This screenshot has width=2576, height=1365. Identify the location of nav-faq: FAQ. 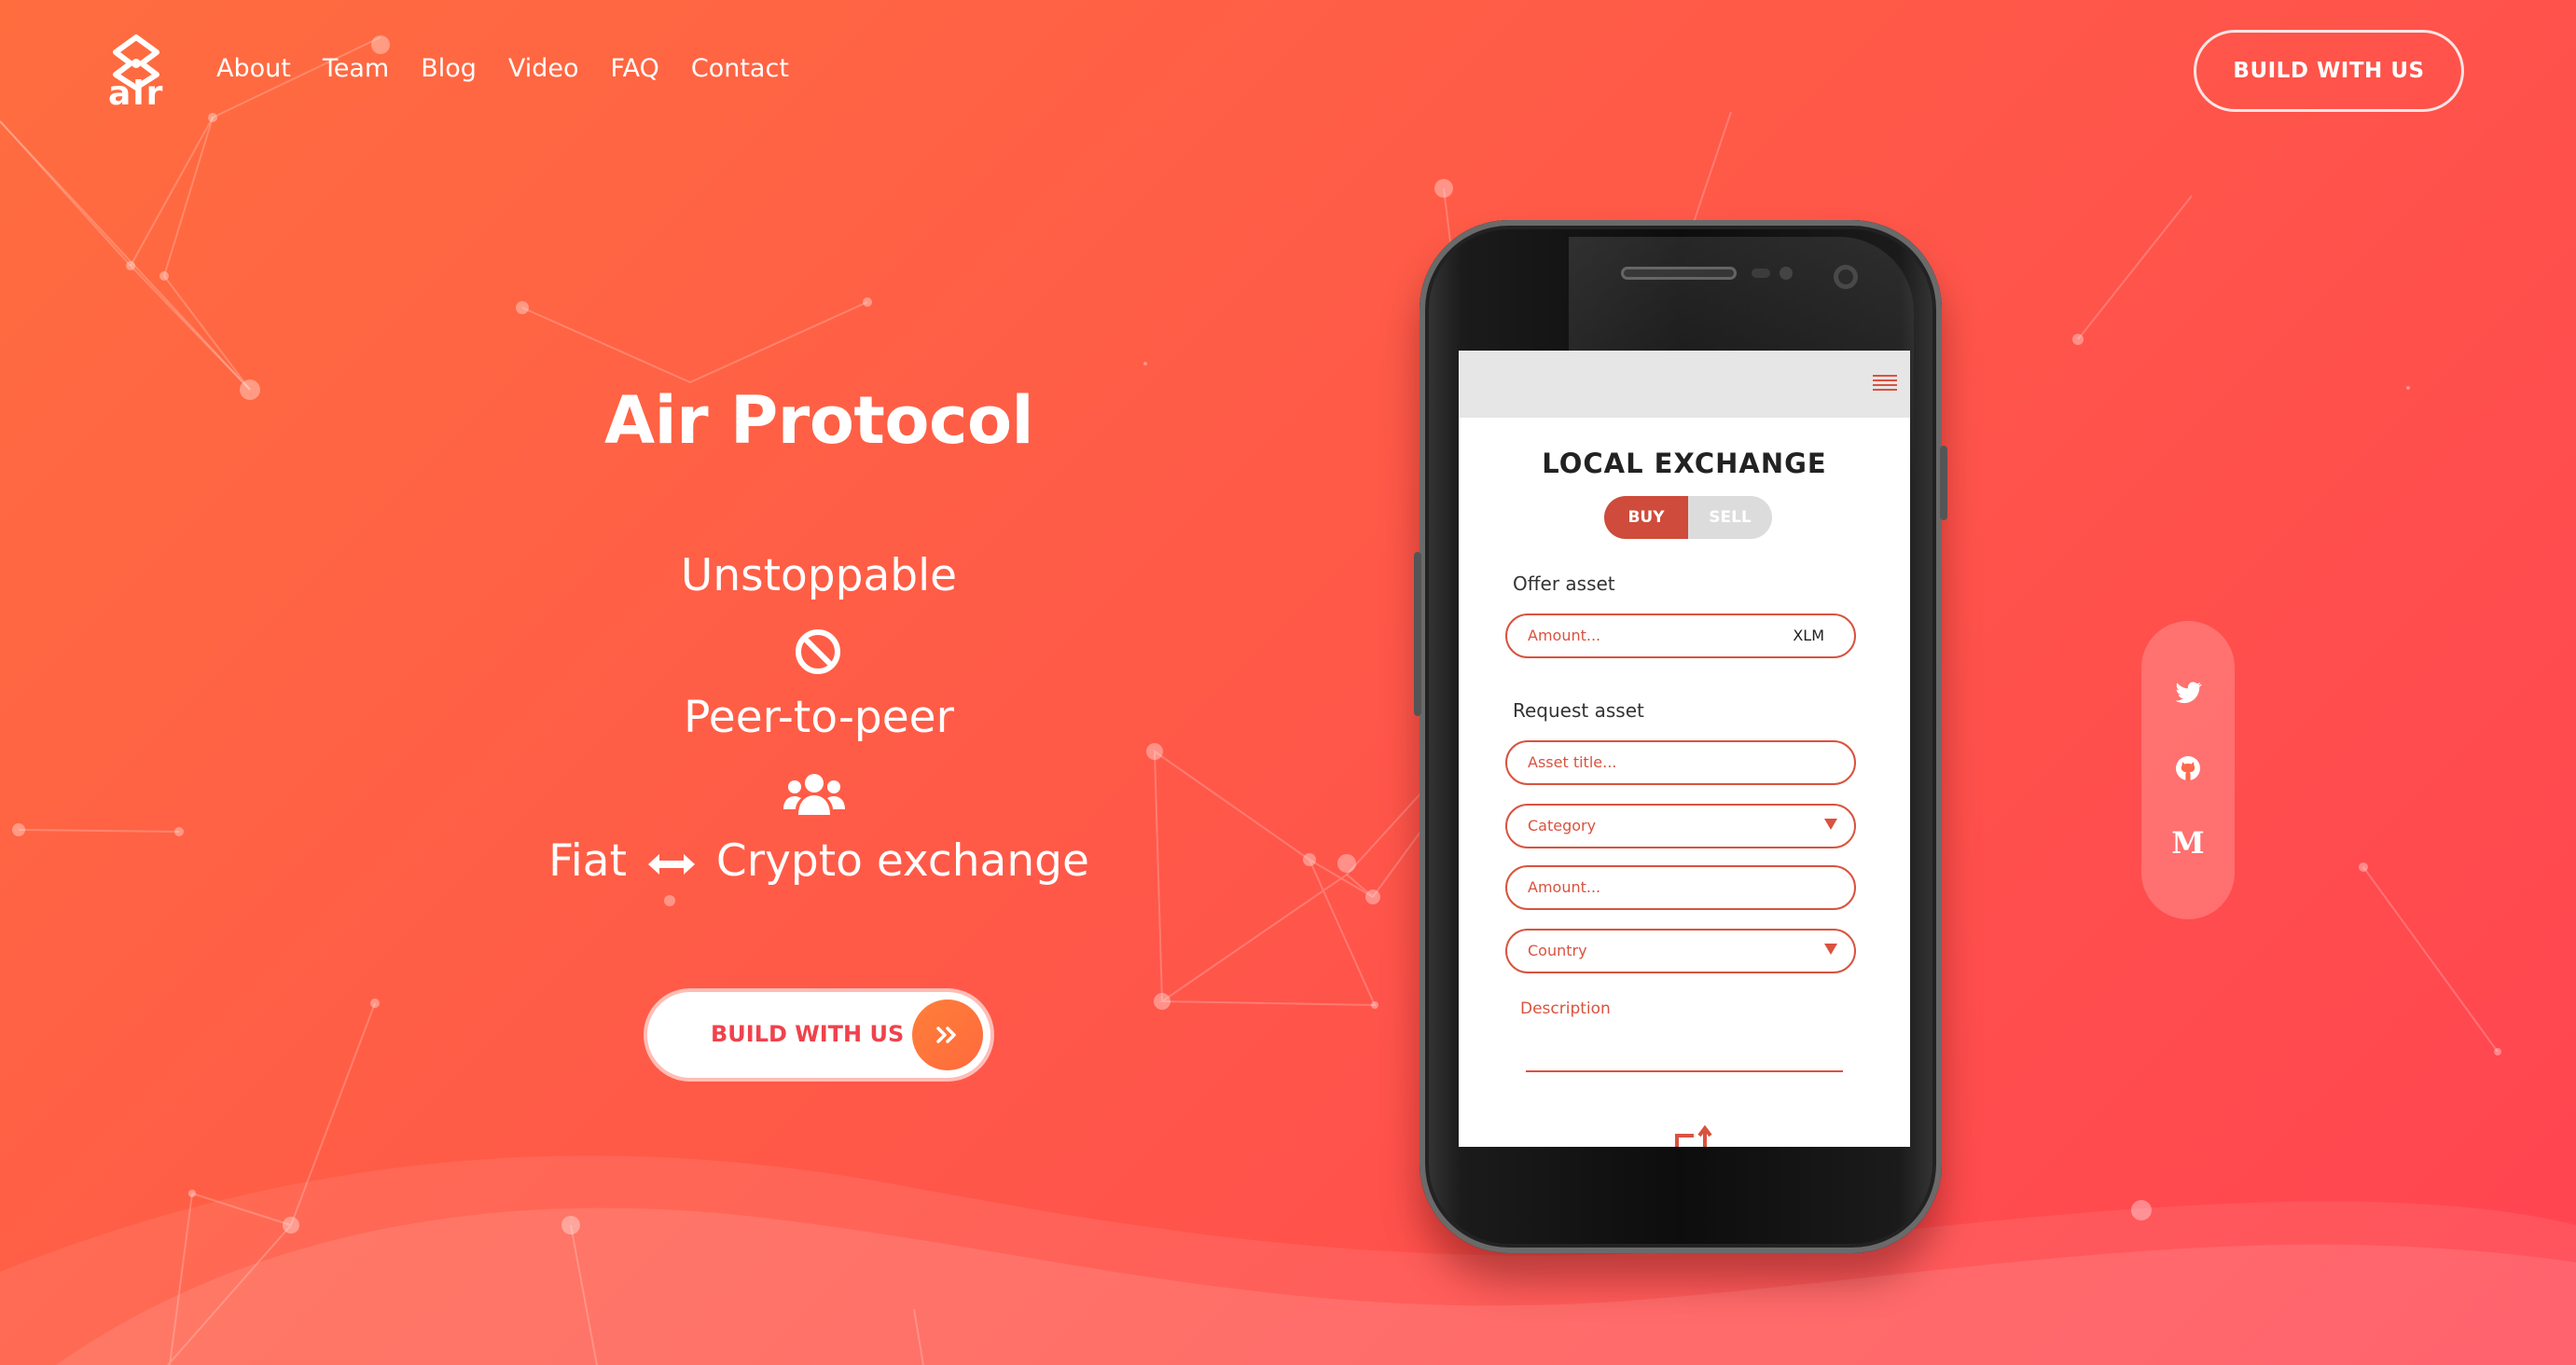
(635, 68).